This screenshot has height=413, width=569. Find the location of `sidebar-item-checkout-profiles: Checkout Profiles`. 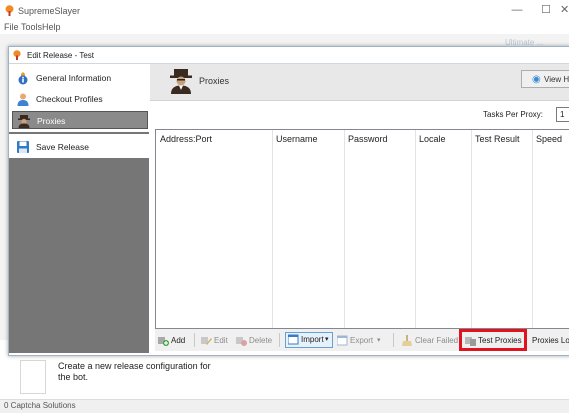

sidebar-item-checkout-profiles: Checkout Profiles is located at coordinates (80, 99).